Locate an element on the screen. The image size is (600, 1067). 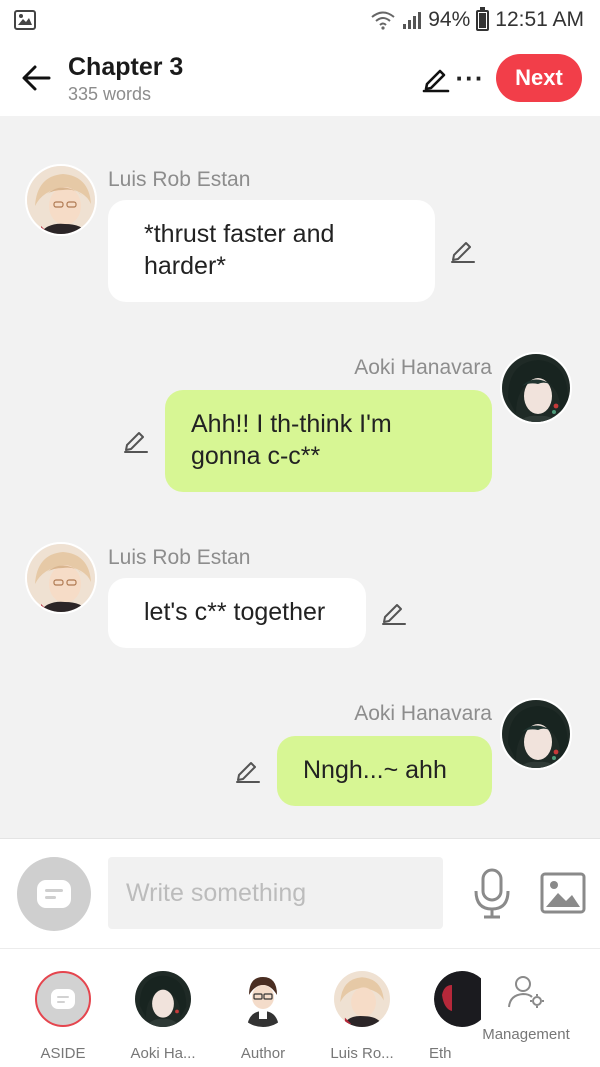
aside-toggle-button is located at coordinates (54, 894).